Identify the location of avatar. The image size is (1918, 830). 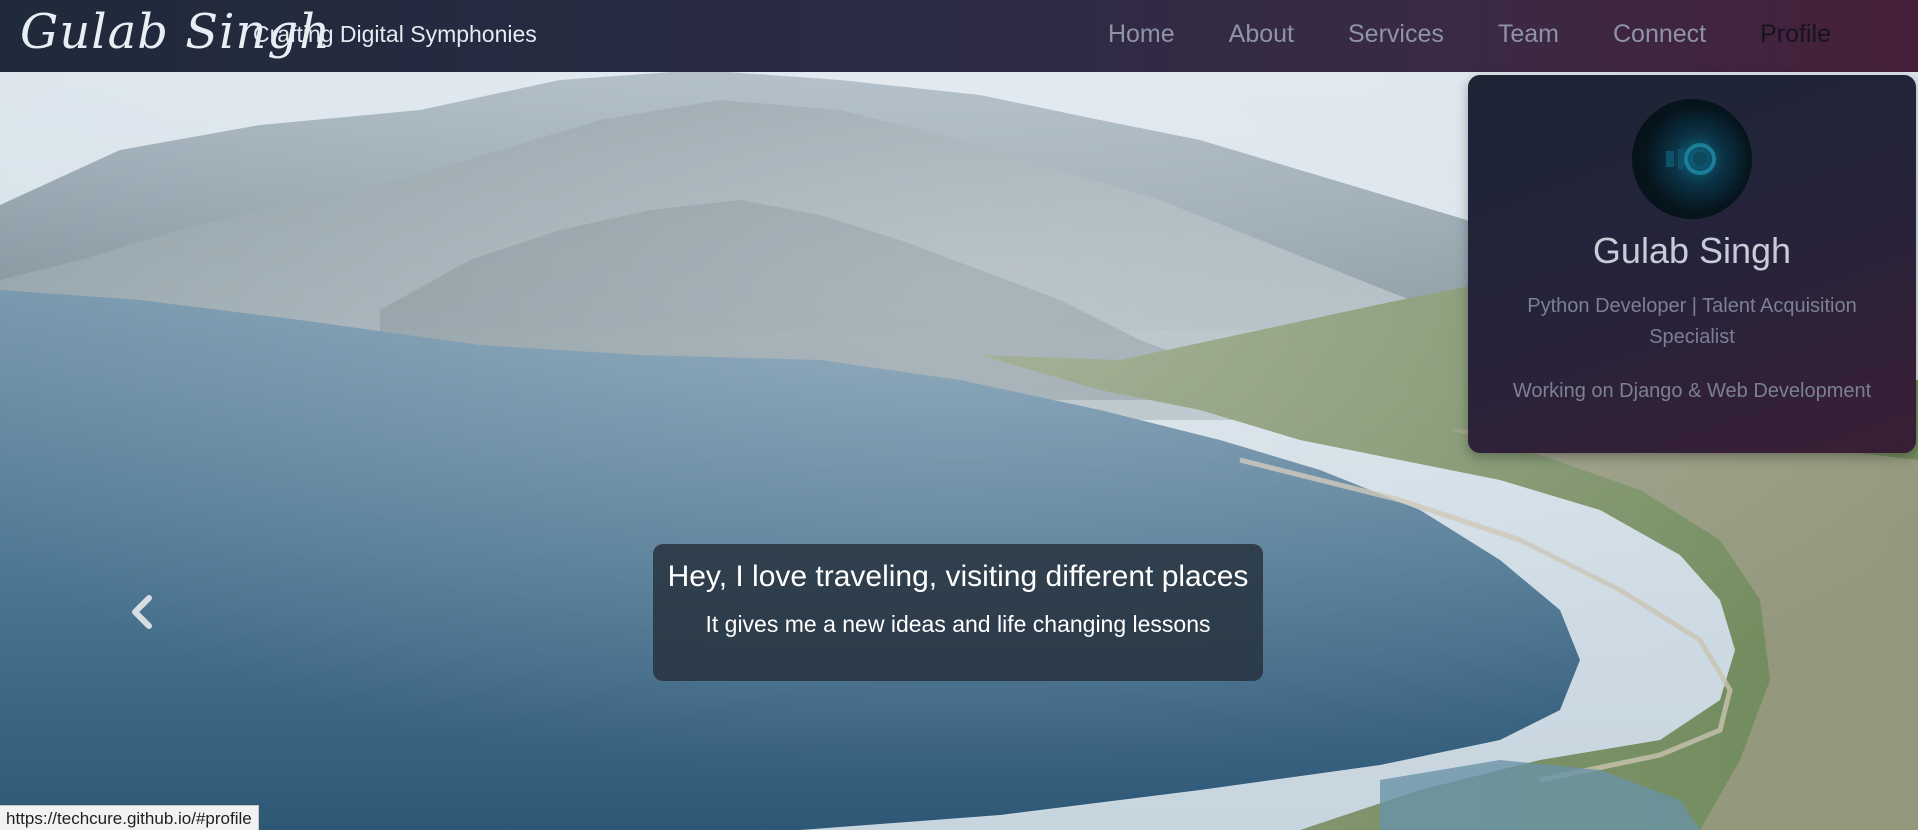
(1692, 159).